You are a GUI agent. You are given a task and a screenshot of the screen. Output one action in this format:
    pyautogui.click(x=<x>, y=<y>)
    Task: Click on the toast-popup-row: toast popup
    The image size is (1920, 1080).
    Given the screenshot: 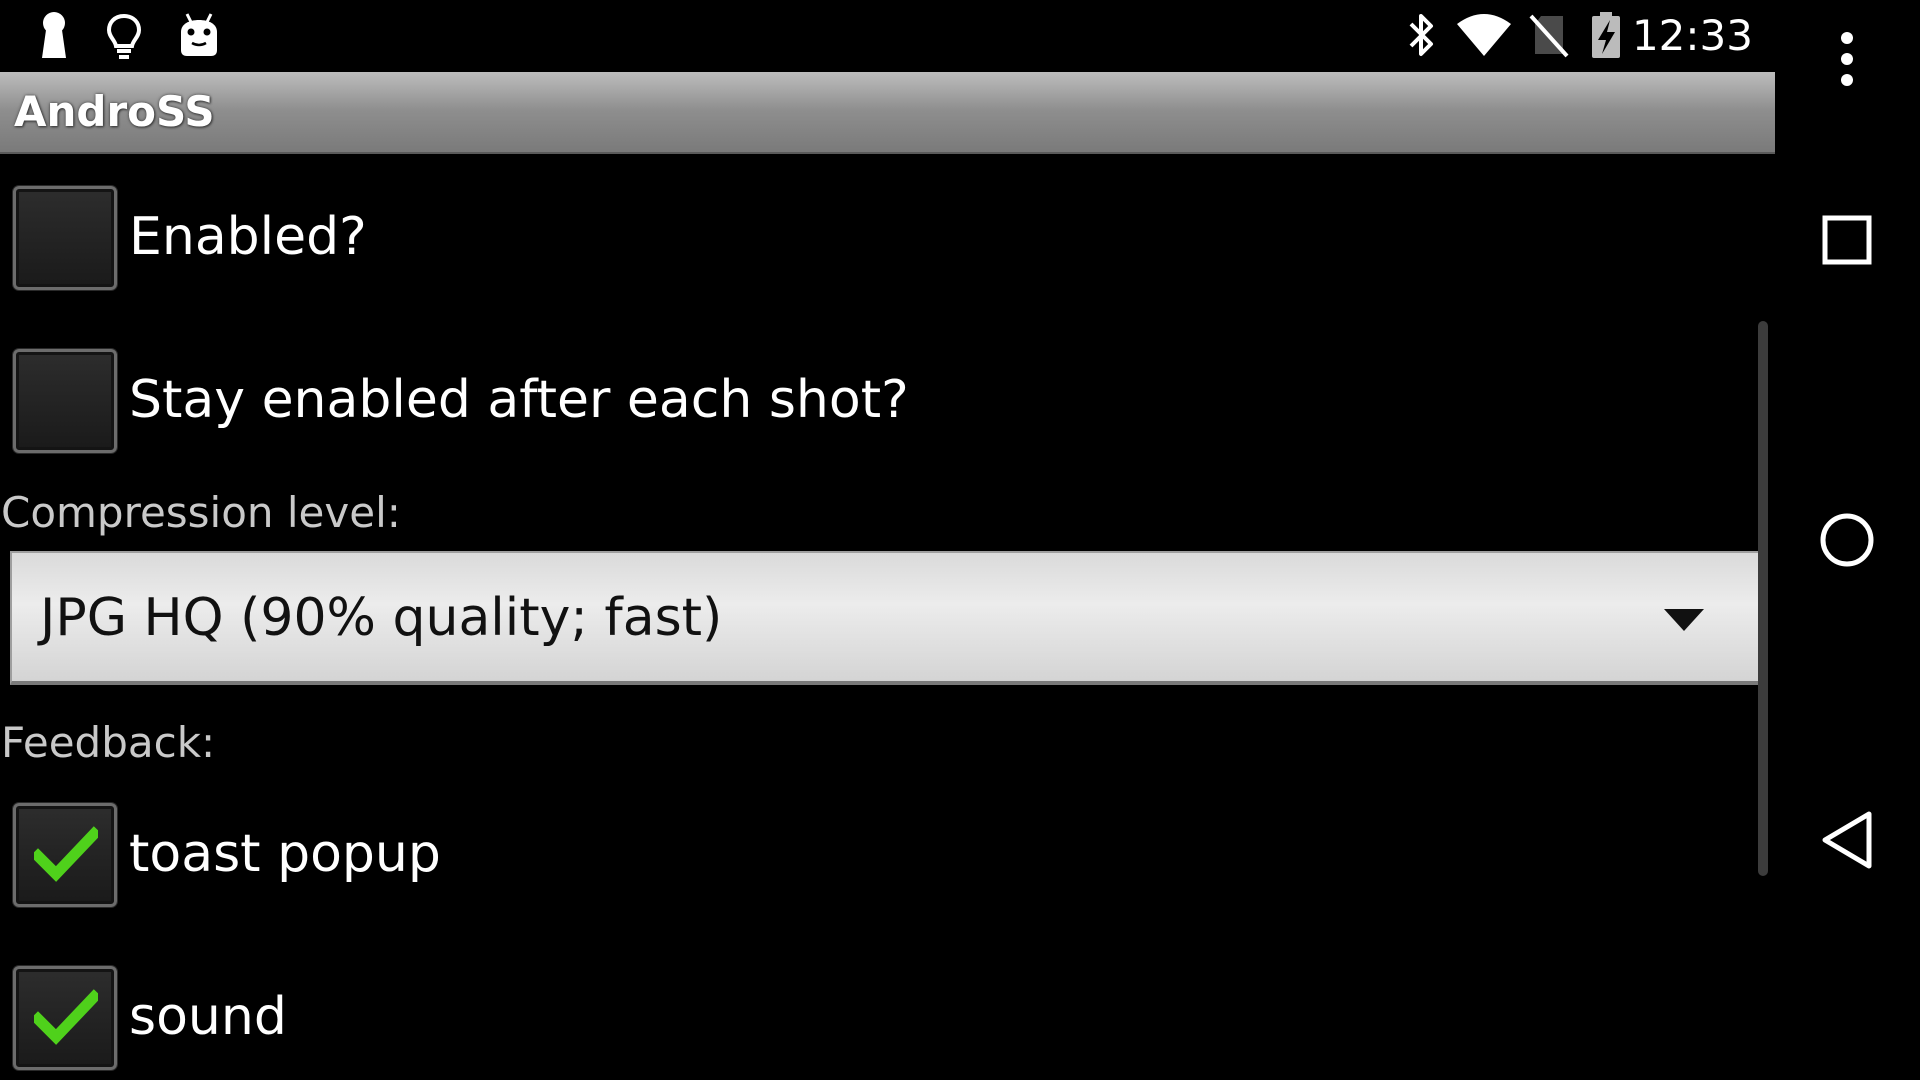 What is the action you would take?
    pyautogui.click(x=870, y=858)
    